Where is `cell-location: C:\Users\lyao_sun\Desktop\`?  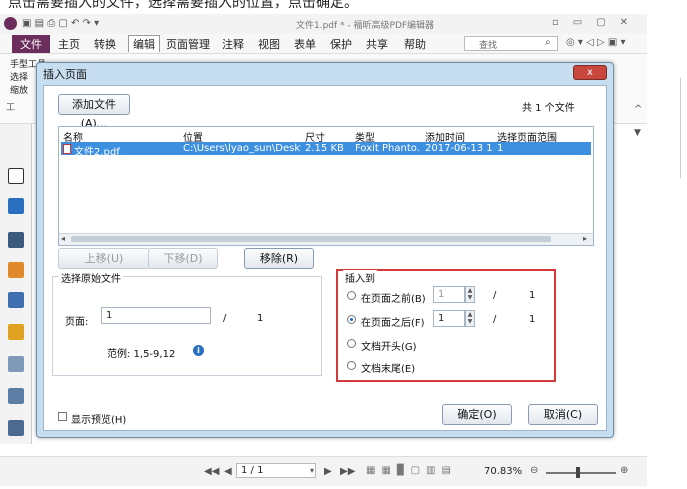 cell-location: C:\Users\lyao_sun\Desktop\ is located at coordinates (242, 148).